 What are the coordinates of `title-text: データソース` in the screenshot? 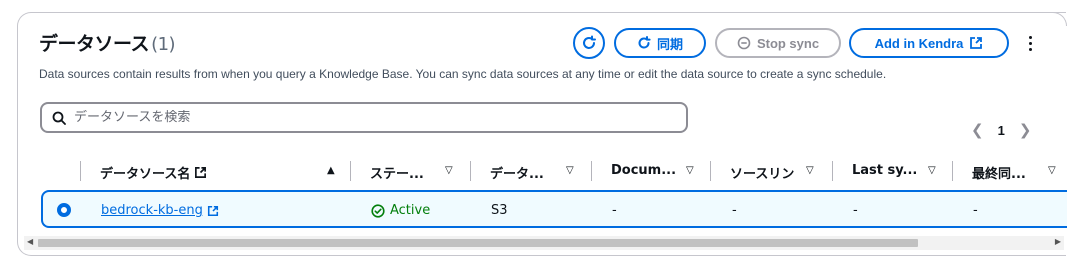 It's located at (94, 44).